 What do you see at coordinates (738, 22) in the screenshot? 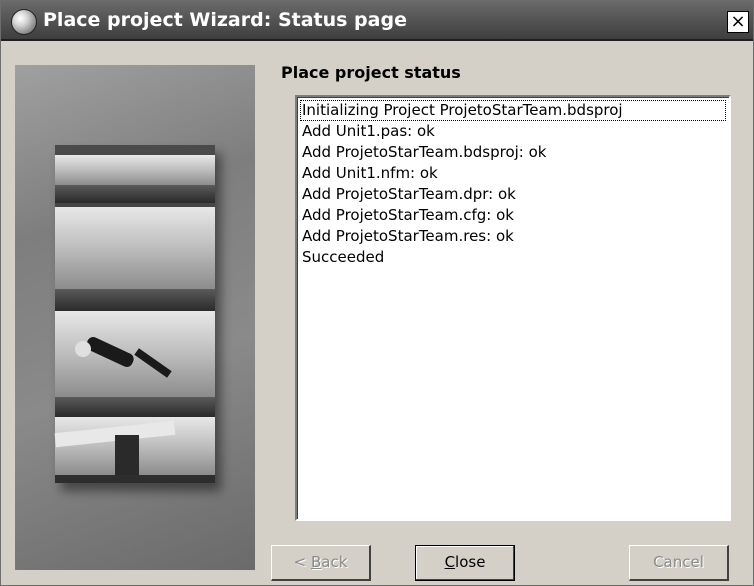
I see `close-window-button: ×` at bounding box center [738, 22].